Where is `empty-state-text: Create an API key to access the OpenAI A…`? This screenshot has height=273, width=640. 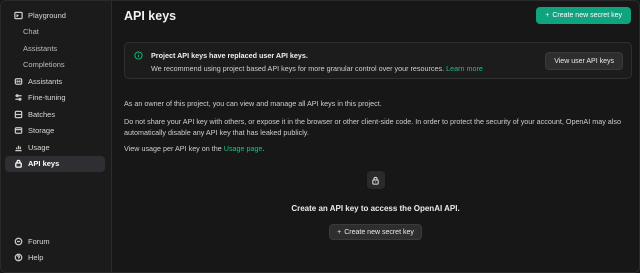
empty-state-text: Create an API key to access the OpenAI A… is located at coordinates (375, 208).